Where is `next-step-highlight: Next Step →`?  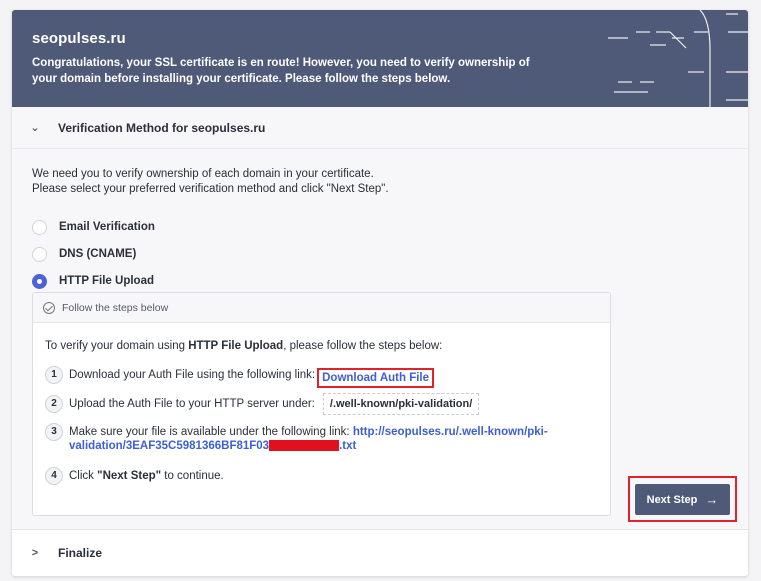
next-step-highlight: Next Step → is located at coordinates (682, 499).